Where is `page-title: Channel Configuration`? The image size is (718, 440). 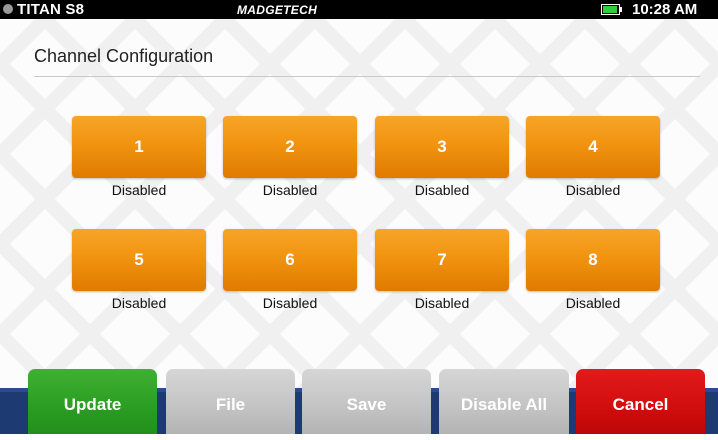 page-title: Channel Configuration is located at coordinates (124, 56).